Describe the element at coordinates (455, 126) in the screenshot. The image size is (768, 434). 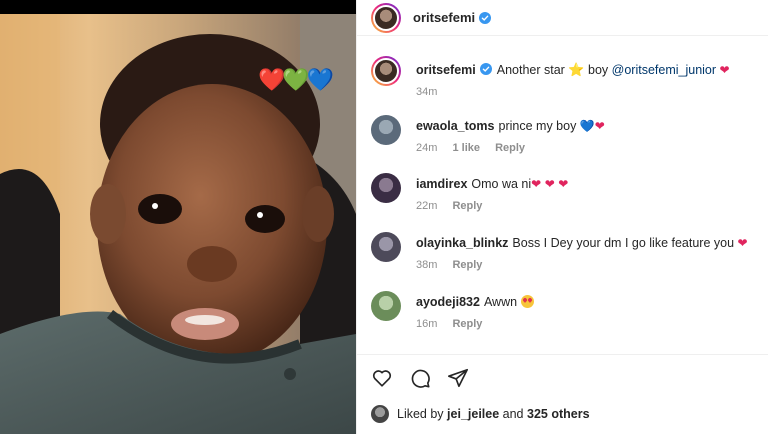
I see `comment-username: ewaola_toms` at that location.